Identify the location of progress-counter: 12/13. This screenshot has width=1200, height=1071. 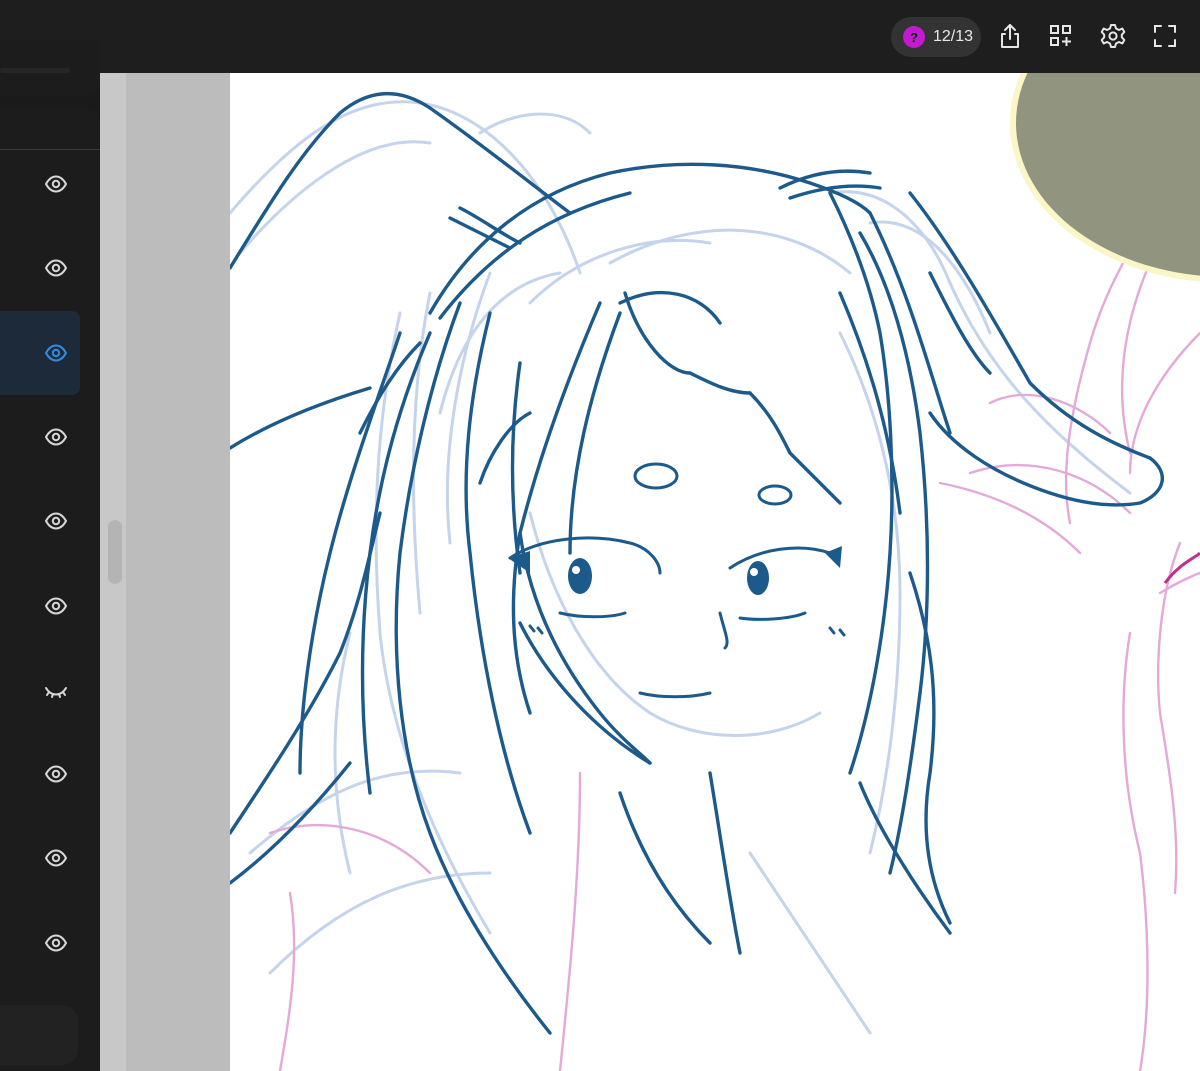
(953, 36).